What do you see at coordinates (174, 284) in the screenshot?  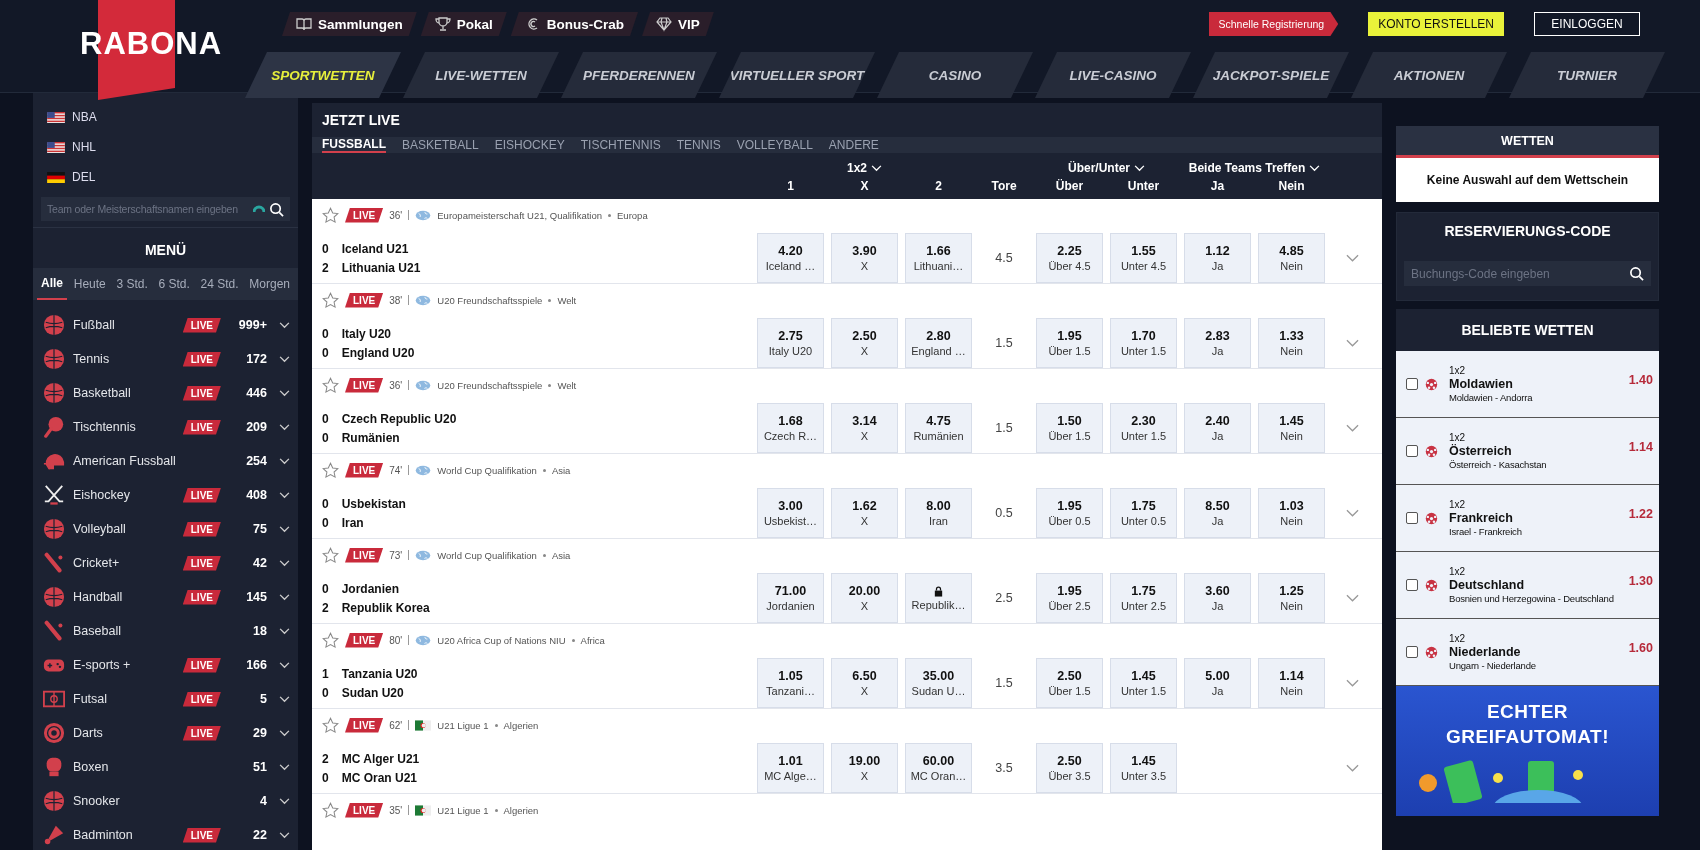 I see `time-filter-tab: 6 Std.` at bounding box center [174, 284].